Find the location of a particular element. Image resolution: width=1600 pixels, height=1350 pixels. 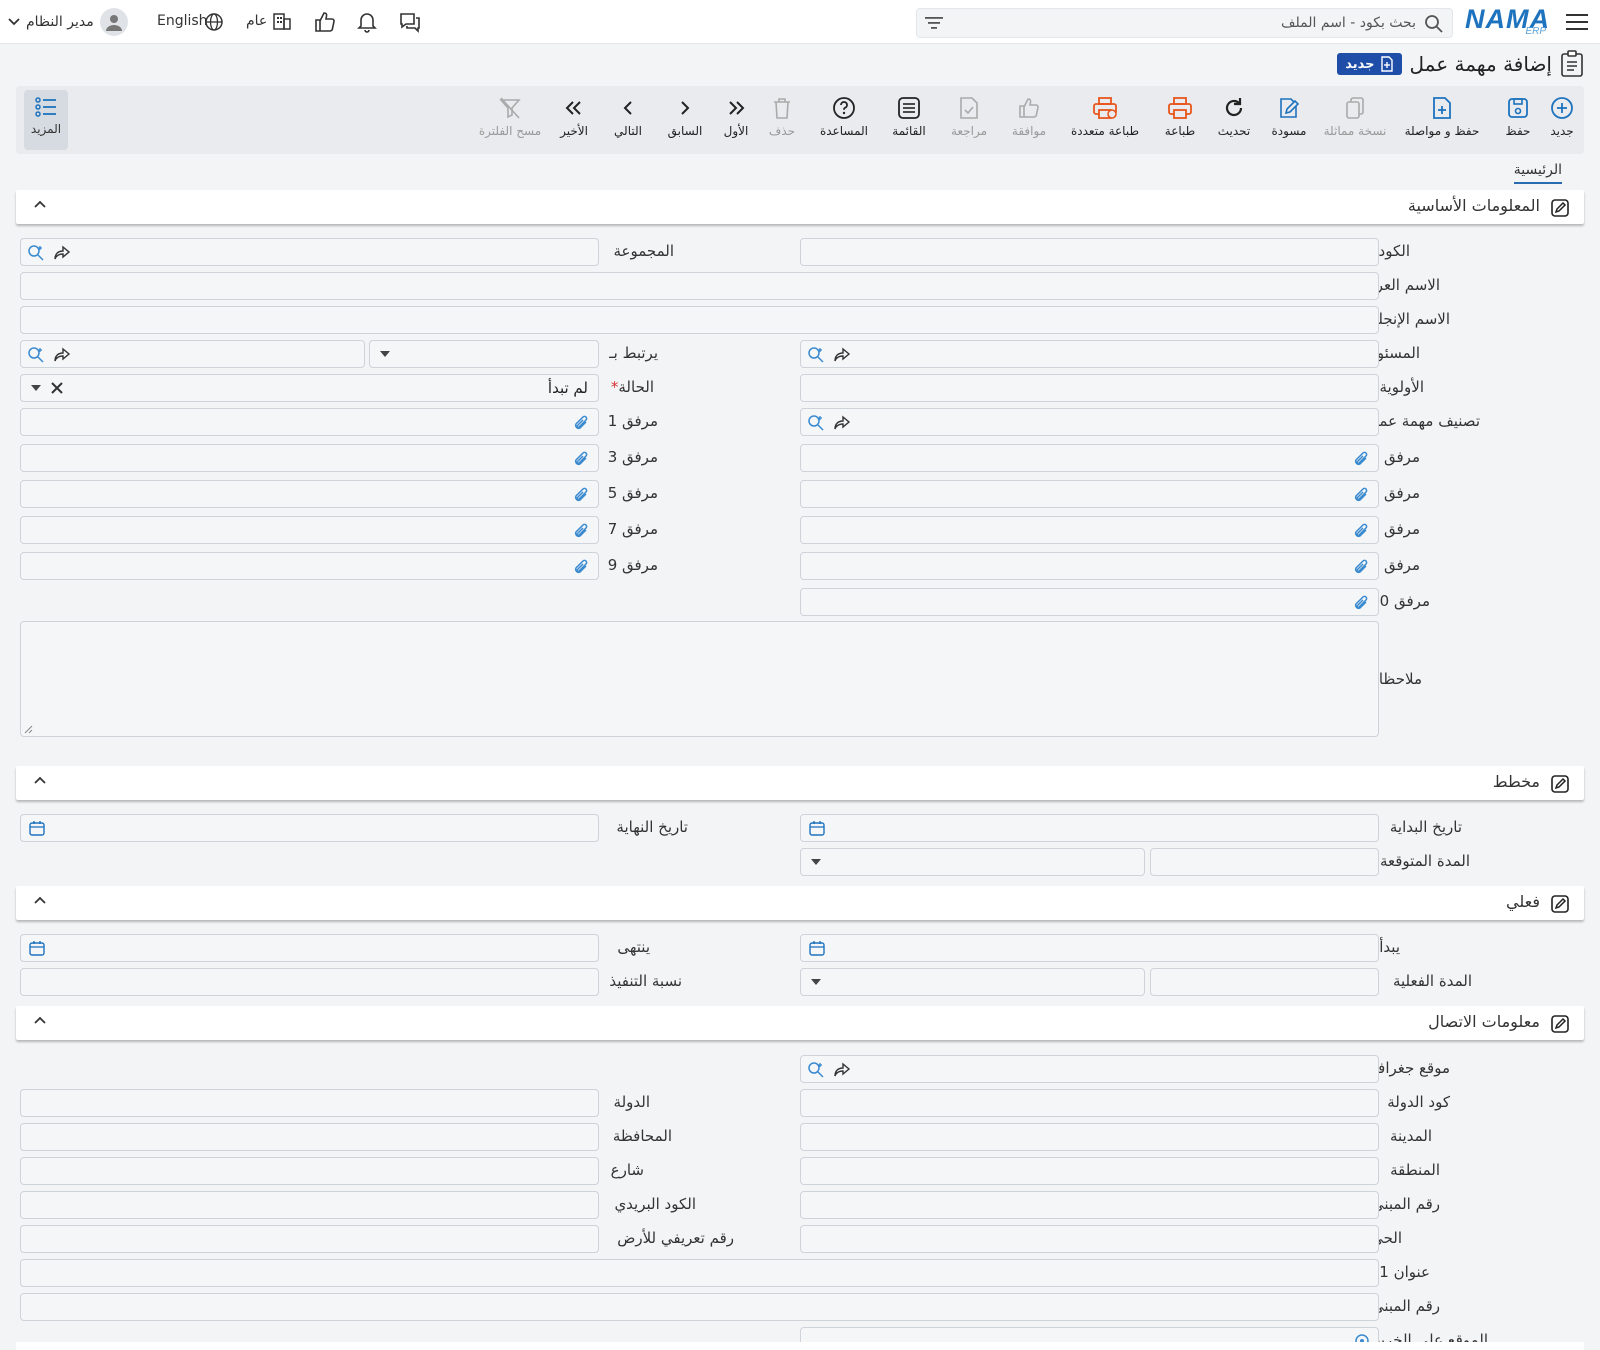

code-input is located at coordinates (1089, 252).